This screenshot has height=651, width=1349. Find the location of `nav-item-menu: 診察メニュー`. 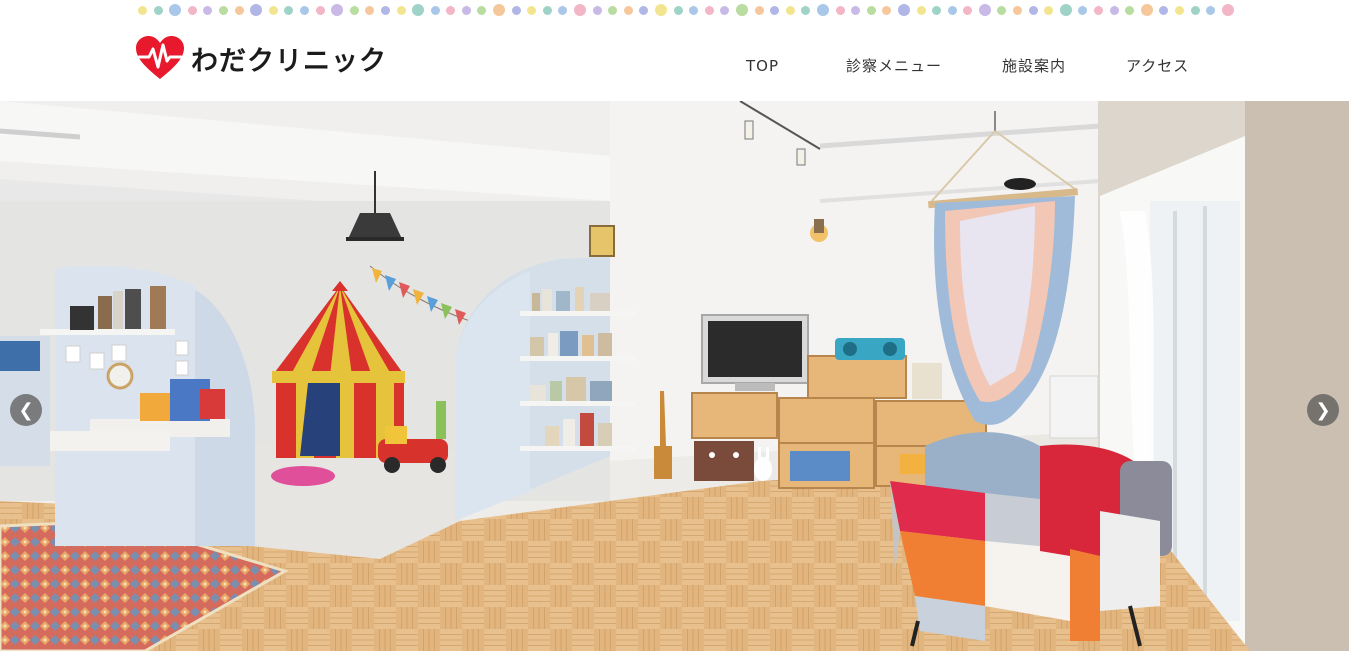

nav-item-menu: 診察メニュー is located at coordinates (924, 65).